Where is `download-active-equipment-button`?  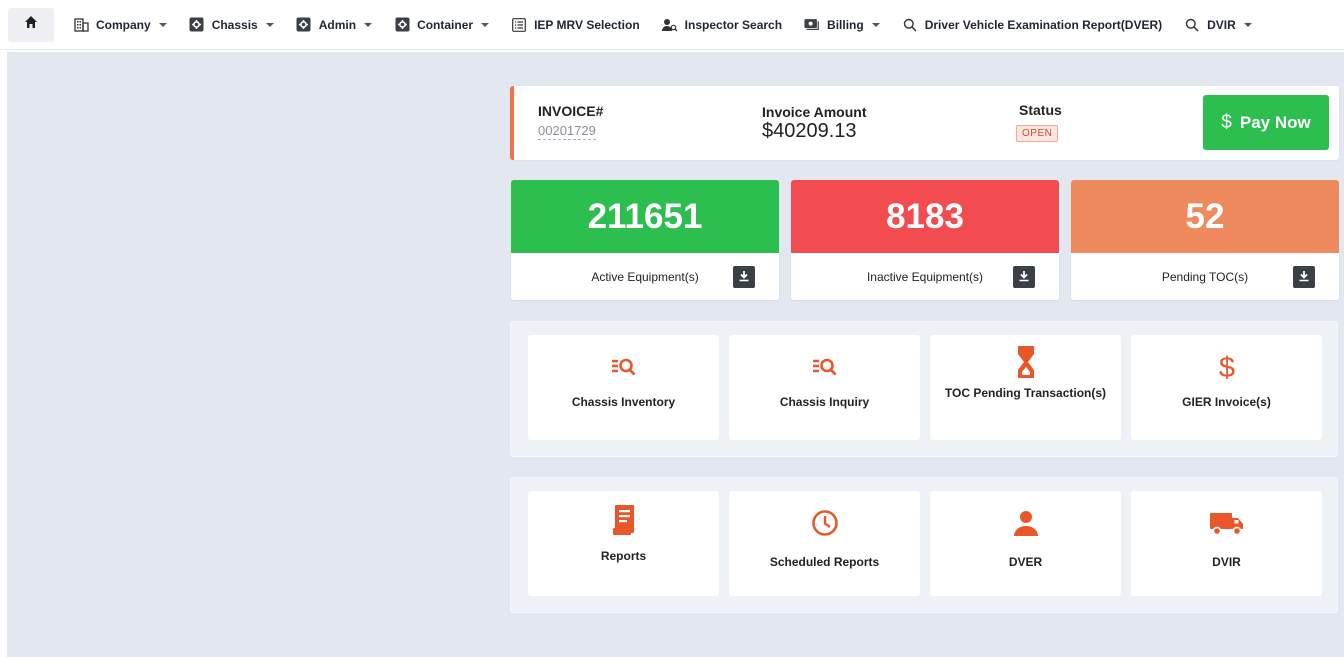 download-active-equipment-button is located at coordinates (744, 277).